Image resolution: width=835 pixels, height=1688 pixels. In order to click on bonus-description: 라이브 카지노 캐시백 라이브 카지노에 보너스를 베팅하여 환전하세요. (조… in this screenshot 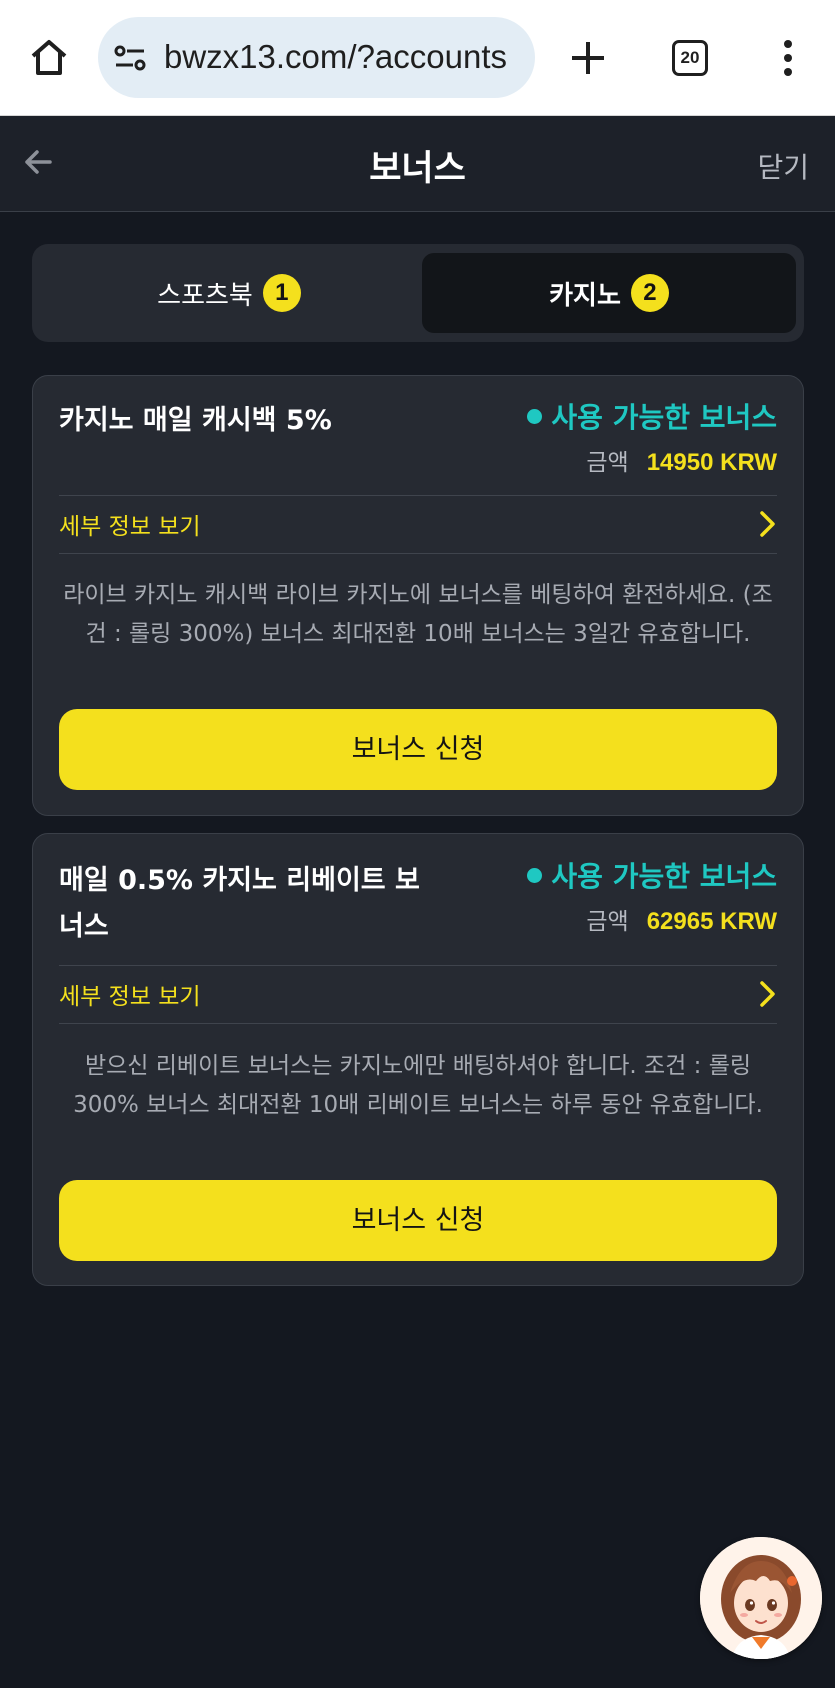, I will do `click(418, 614)`.